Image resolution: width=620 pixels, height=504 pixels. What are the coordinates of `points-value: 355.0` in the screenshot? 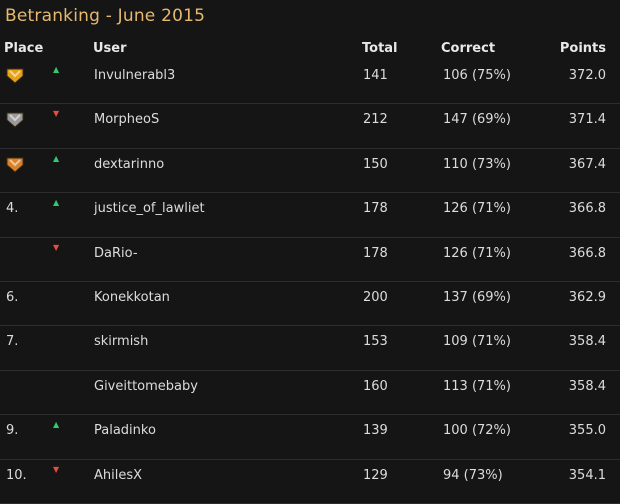 It's located at (587, 431).